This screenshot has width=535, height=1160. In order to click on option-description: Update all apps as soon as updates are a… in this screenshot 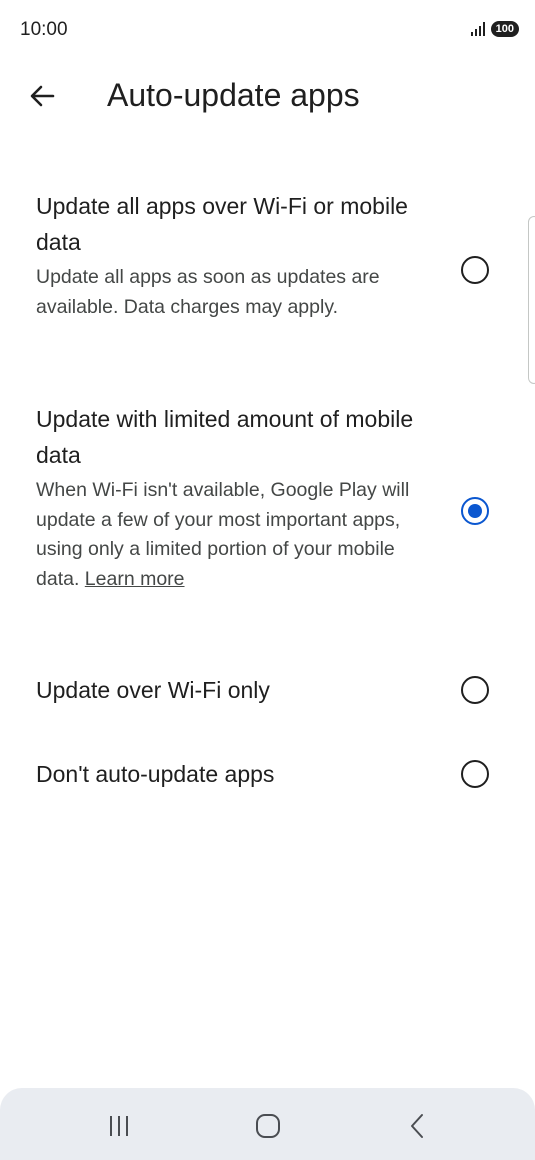, I will do `click(208, 292)`.